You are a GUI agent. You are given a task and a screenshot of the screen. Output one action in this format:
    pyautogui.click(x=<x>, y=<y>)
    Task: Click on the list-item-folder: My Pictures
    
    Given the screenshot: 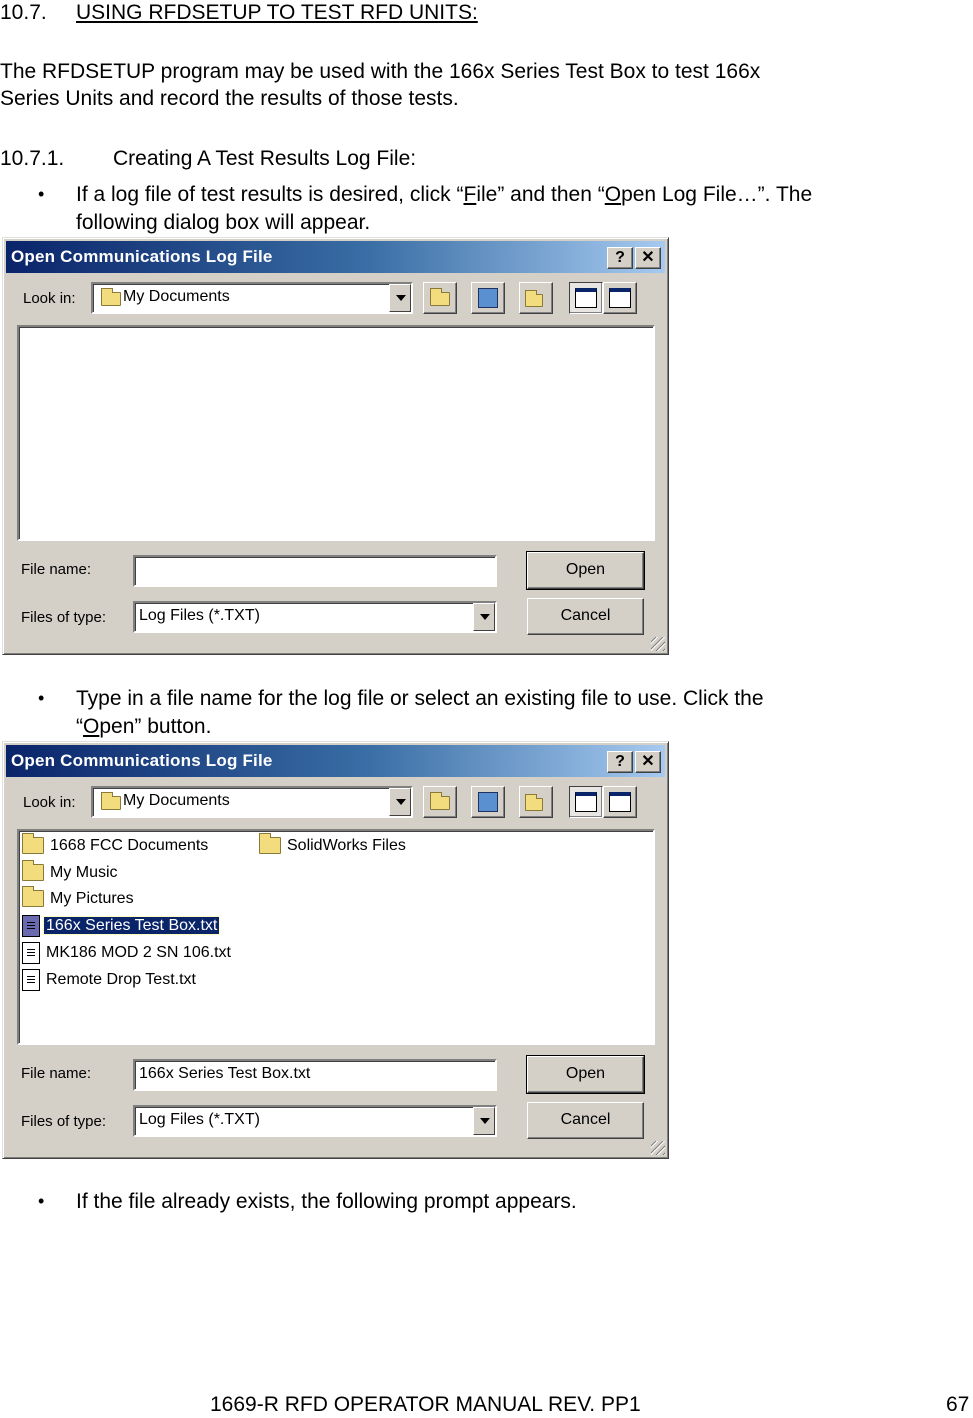 What is the action you would take?
    pyautogui.click(x=79, y=898)
    